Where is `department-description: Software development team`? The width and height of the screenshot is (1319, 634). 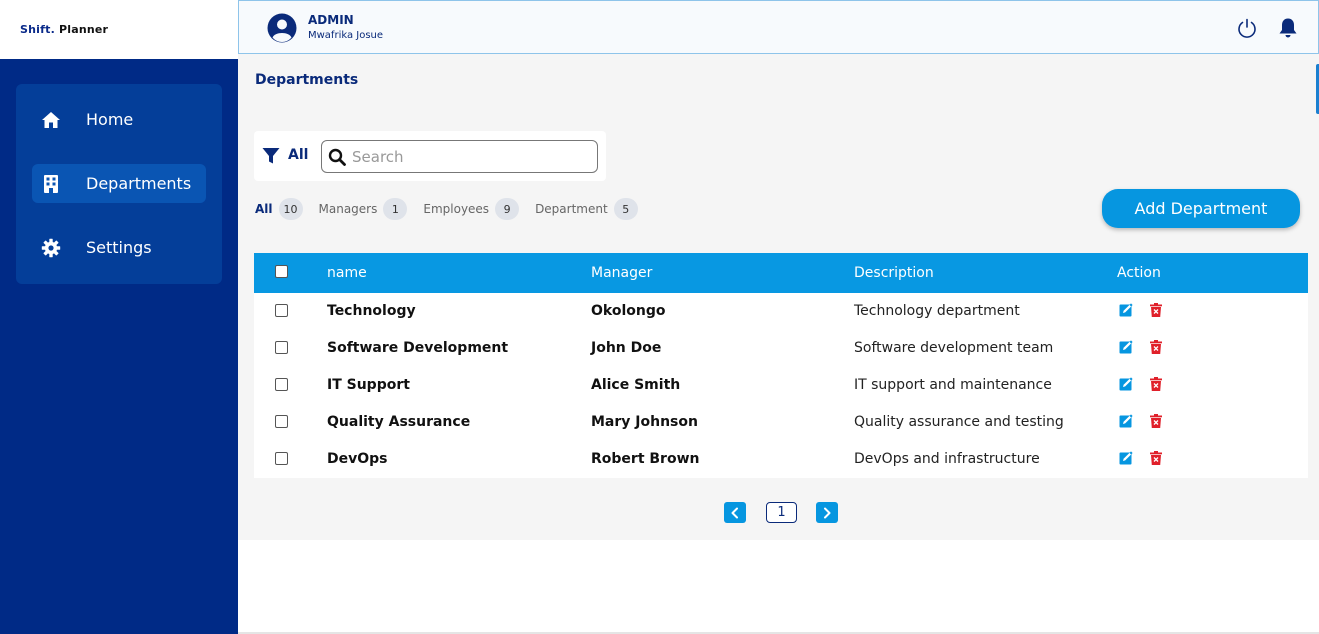
department-description: Software development team is located at coordinates (954, 348).